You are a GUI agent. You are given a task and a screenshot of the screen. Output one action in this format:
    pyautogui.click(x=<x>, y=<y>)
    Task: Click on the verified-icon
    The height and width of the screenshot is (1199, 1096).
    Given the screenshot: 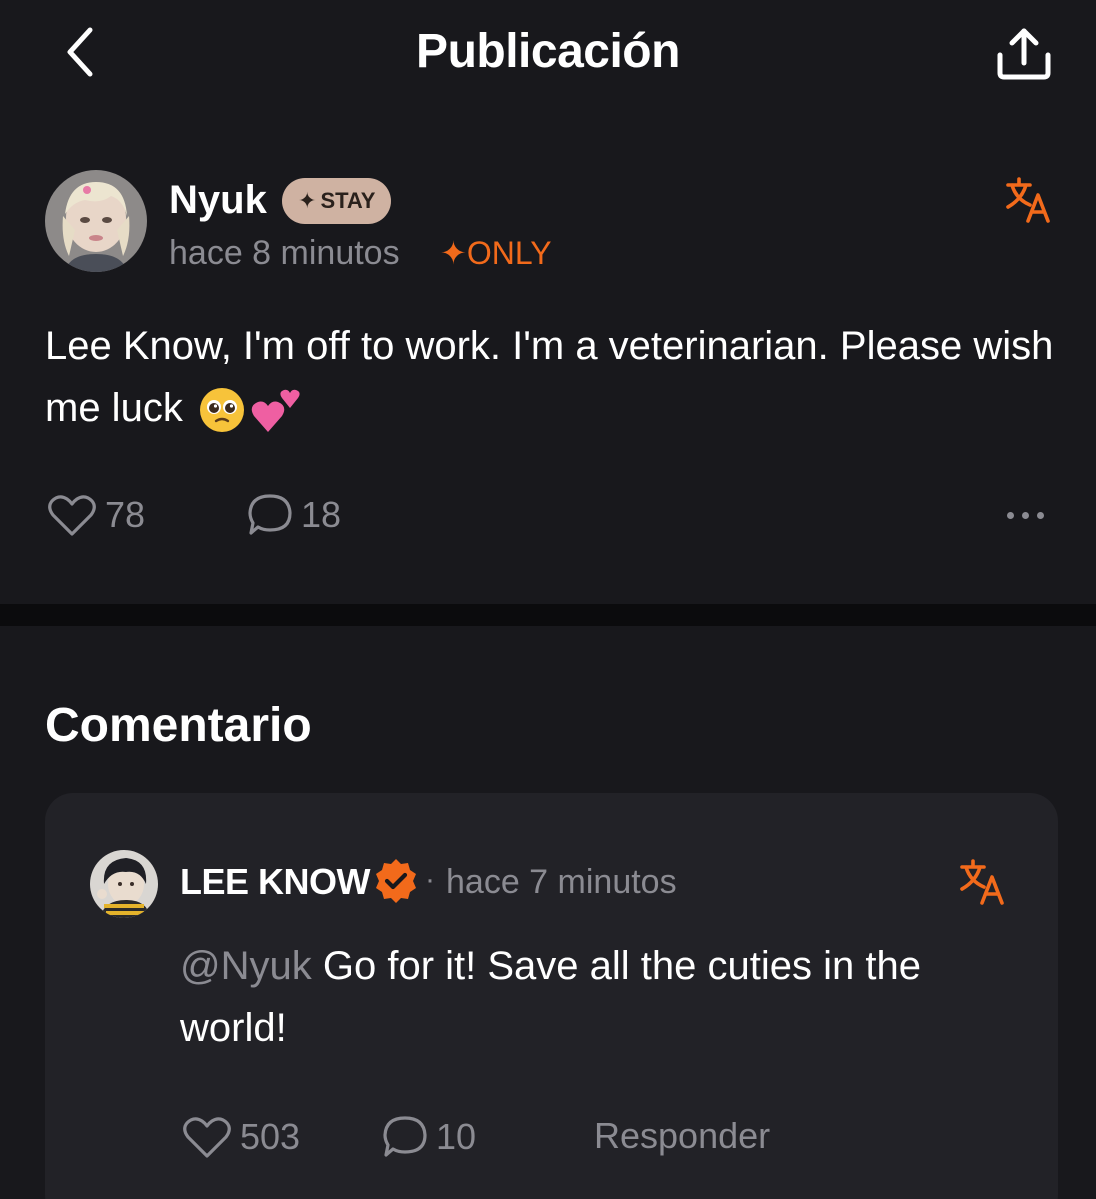 What is the action you would take?
    pyautogui.click(x=396, y=881)
    